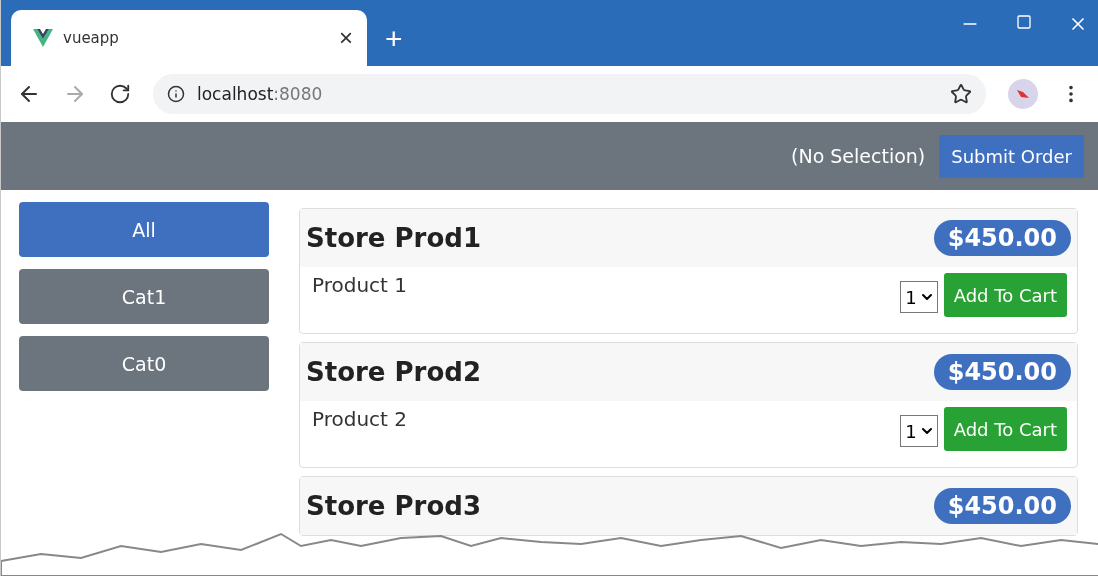 The image size is (1098, 576). What do you see at coordinates (1011, 156) in the screenshot?
I see `submit-order-button: Submit Order` at bounding box center [1011, 156].